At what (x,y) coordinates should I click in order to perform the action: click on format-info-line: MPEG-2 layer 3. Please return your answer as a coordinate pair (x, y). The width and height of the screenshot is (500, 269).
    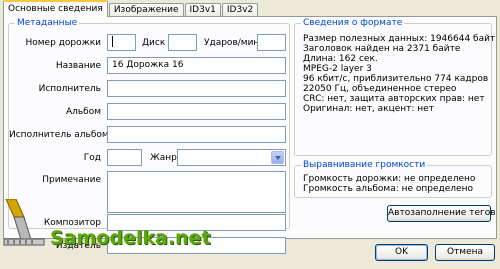
    Looking at the image, I should click on (337, 69).